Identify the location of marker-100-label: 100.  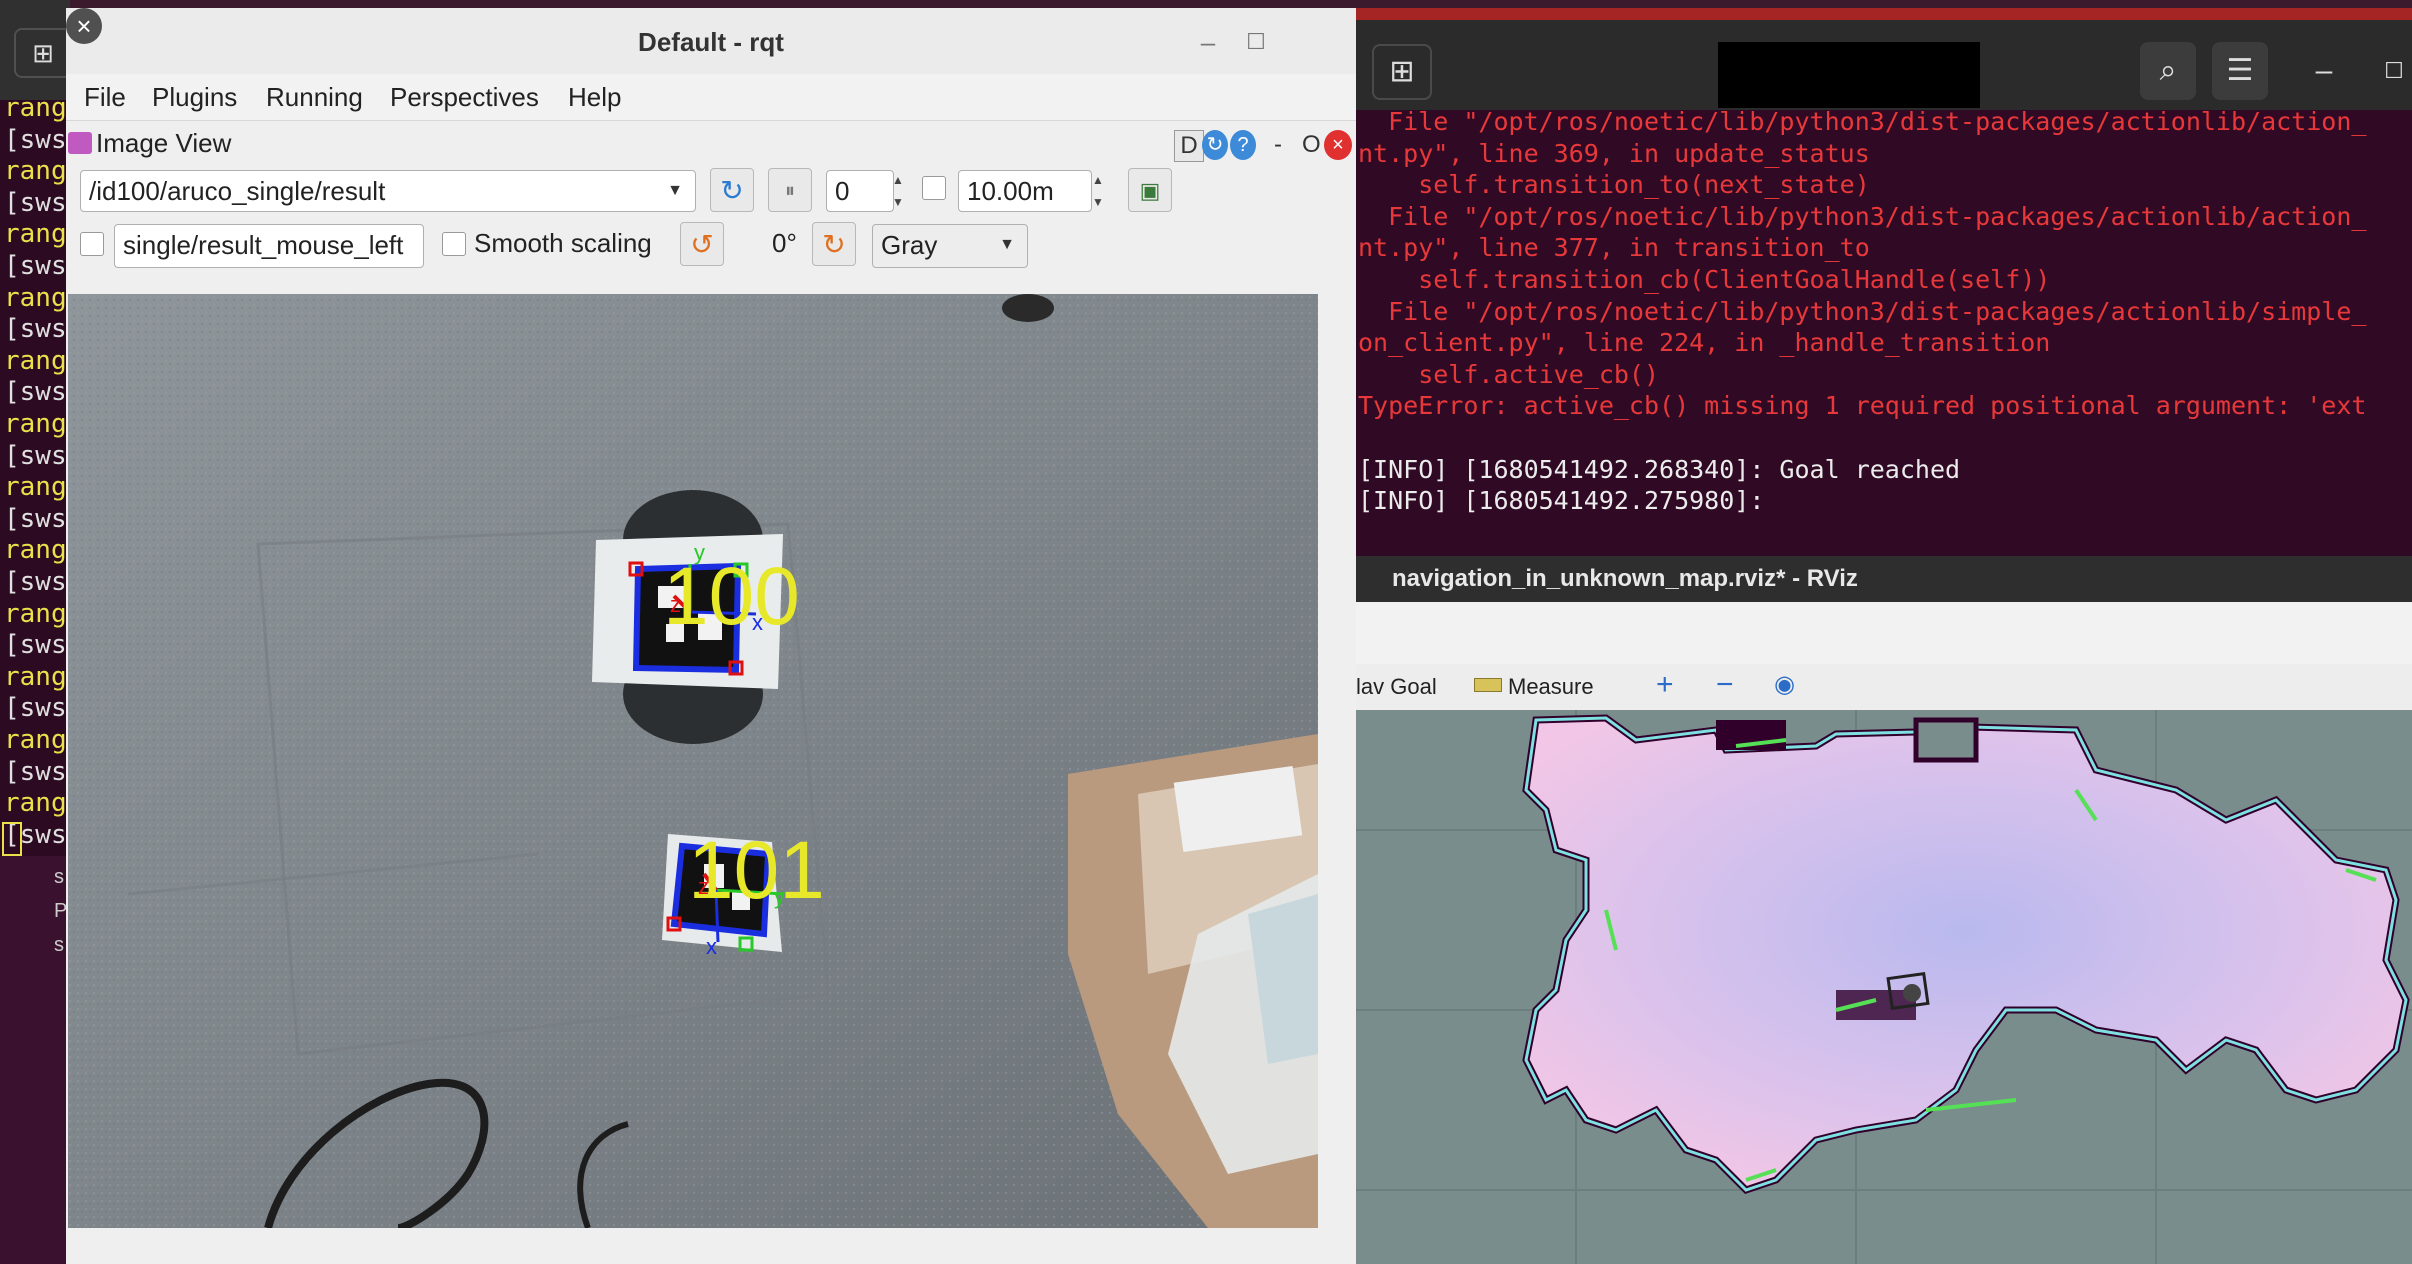
(731, 596).